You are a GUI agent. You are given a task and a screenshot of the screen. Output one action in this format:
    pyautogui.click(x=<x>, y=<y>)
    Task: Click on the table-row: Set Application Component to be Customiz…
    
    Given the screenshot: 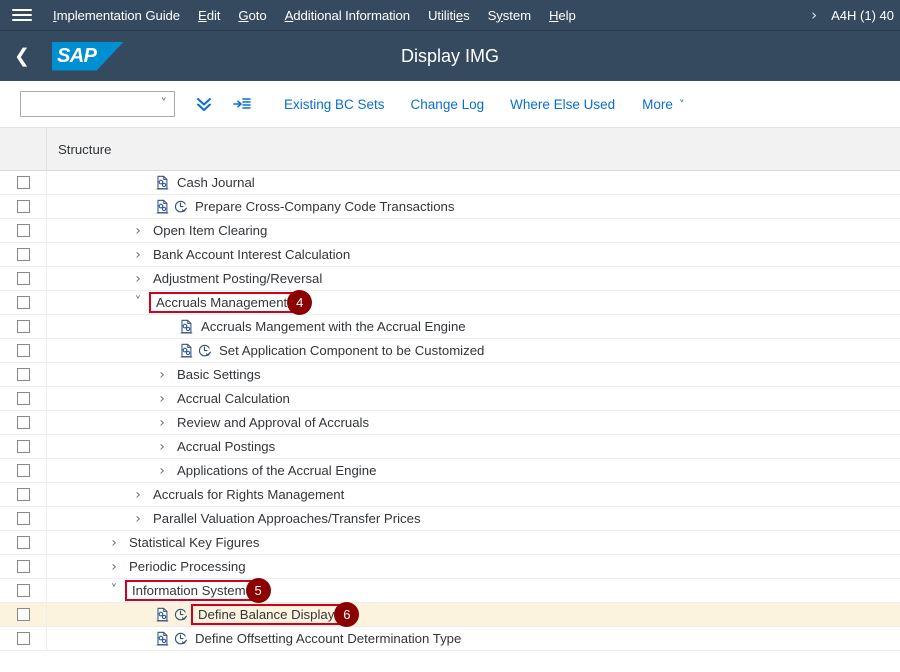 What is the action you would take?
    pyautogui.click(x=450, y=351)
    